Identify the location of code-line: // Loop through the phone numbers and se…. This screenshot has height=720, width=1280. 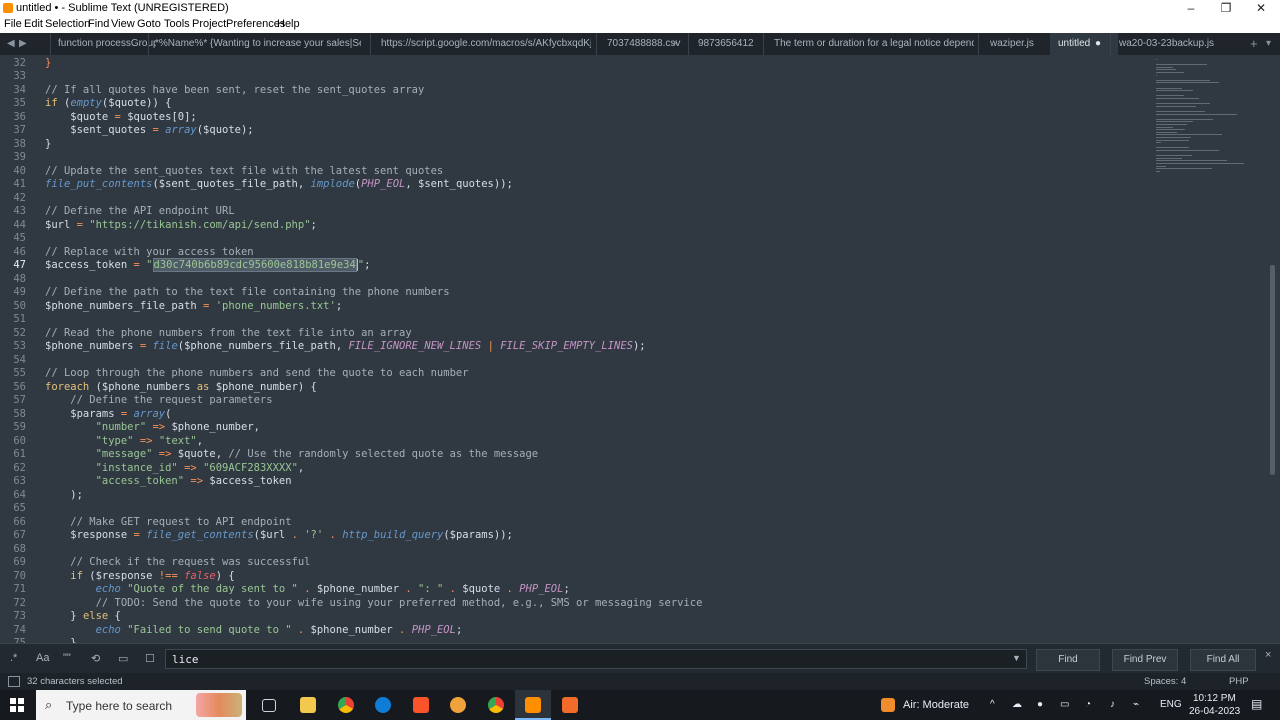
(257, 374).